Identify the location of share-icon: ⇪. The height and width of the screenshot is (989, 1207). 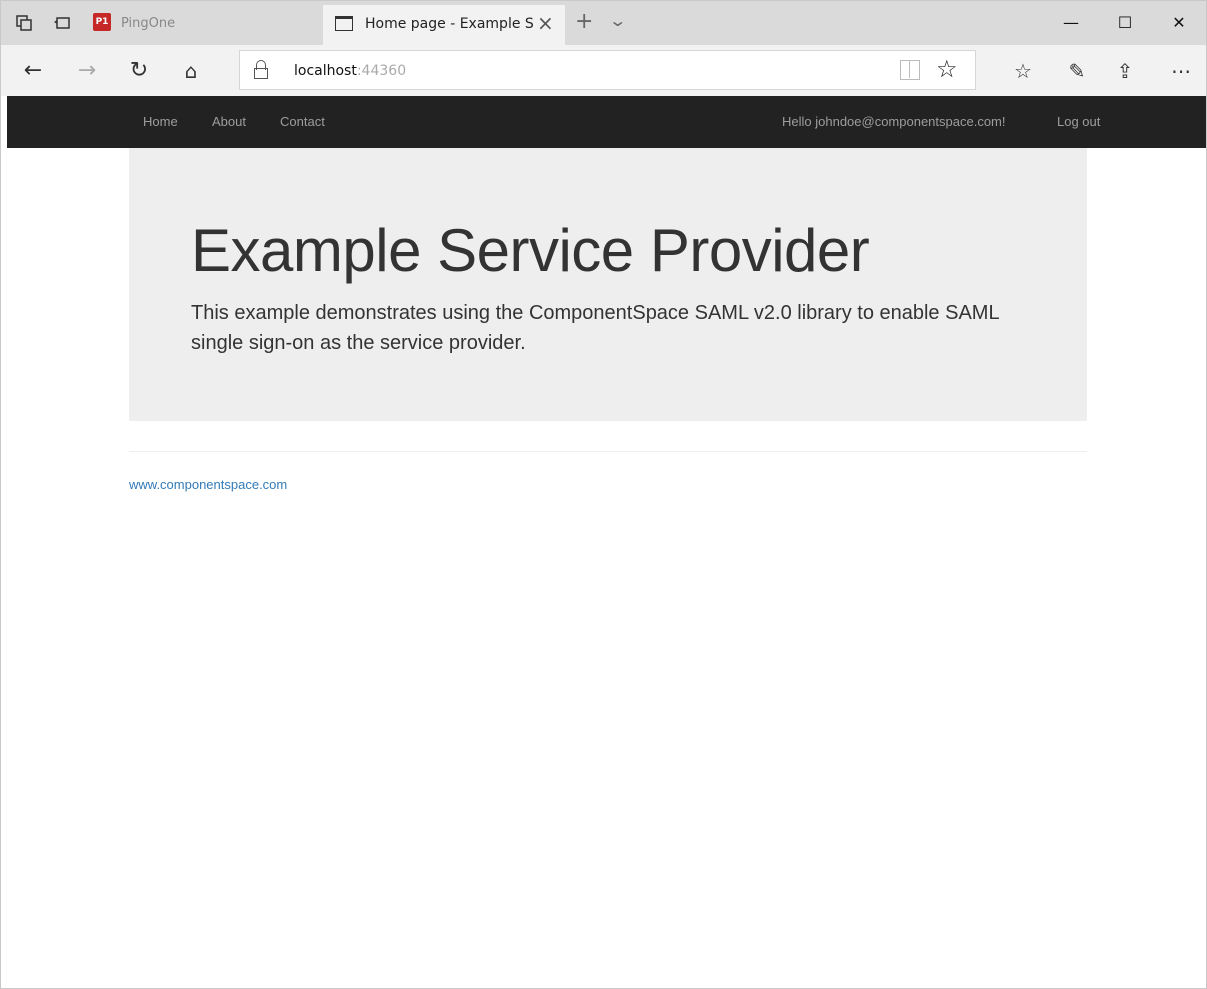
(1125, 71).